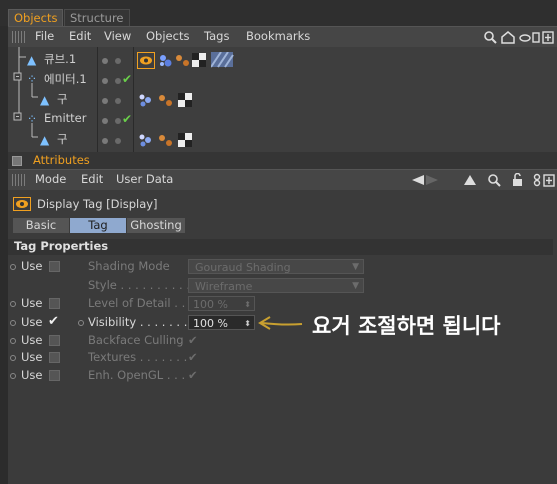 The width and height of the screenshot is (557, 484). What do you see at coordinates (117, 36) in the screenshot?
I see `menu-view: View` at bounding box center [117, 36].